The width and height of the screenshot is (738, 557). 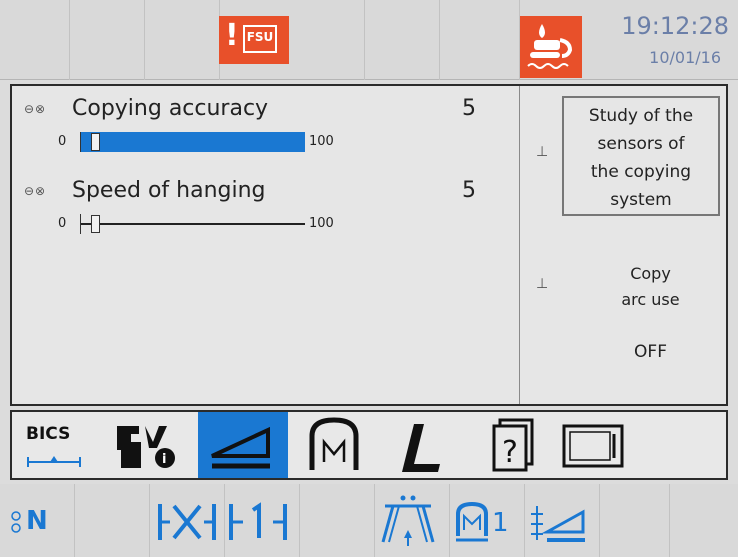 I want to click on button-line: Study of the, so click(x=641, y=116).